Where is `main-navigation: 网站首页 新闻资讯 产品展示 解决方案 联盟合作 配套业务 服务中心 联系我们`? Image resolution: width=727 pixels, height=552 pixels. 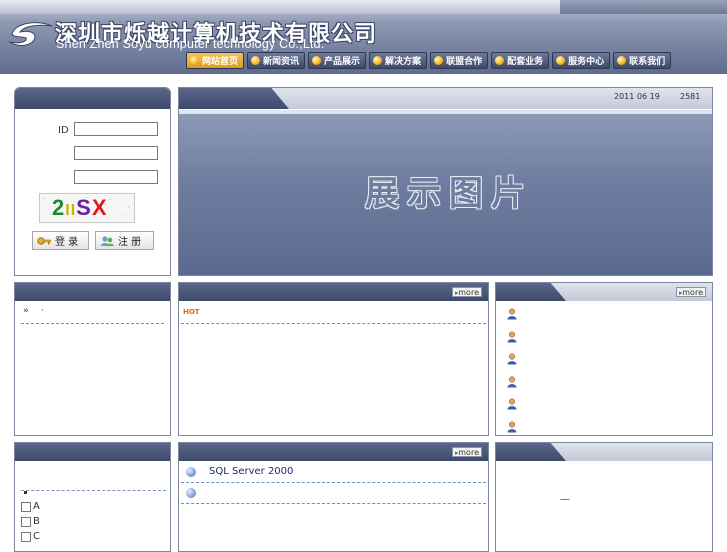
main-navigation: 网站首页 新闻资讯 产品展示 解决方案 联盟合作 配套业务 服务中心 联系我们 is located at coordinates (429, 60).